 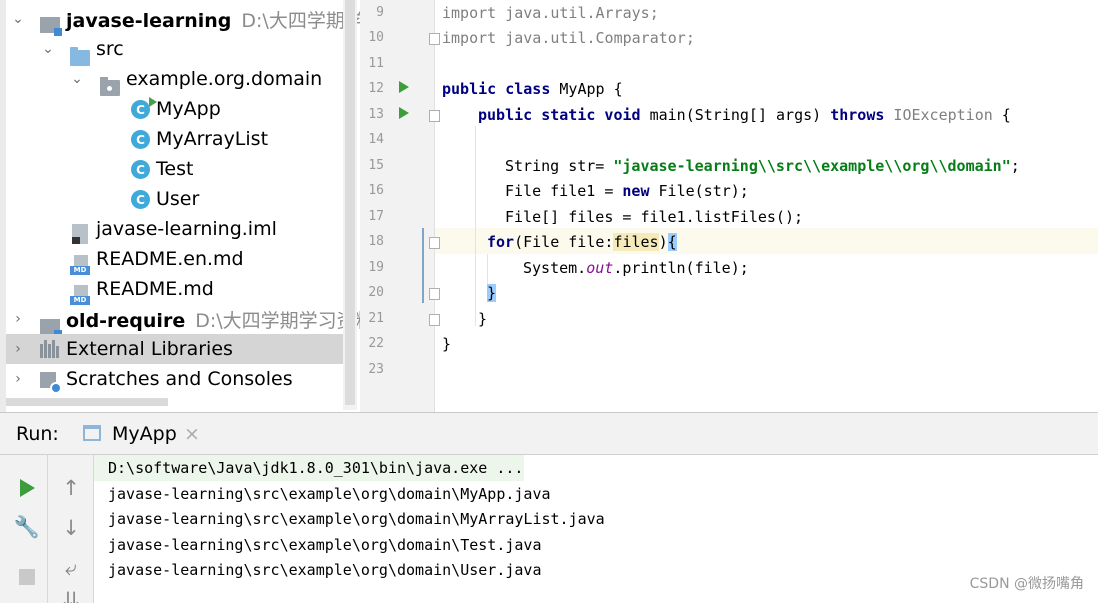 I want to click on tree-item-myarraylist: C MyArrayList, so click(x=181, y=139).